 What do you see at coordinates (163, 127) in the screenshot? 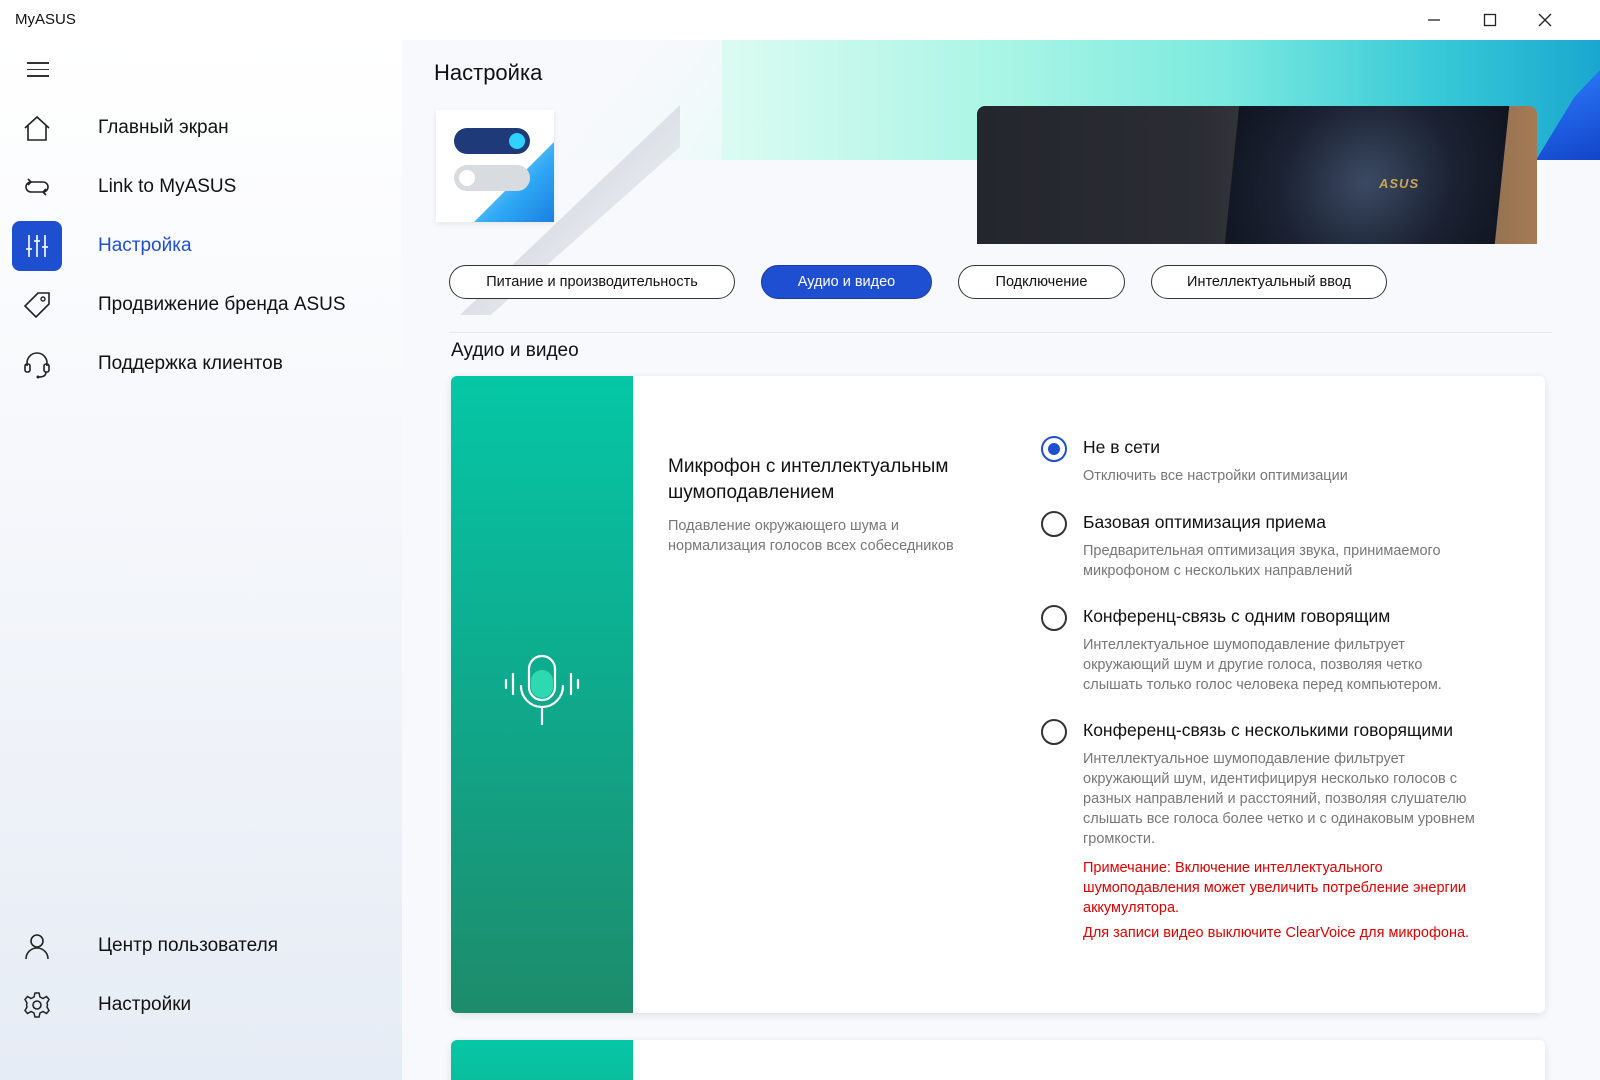
I see `sidebar-item-label: Главный экран` at bounding box center [163, 127].